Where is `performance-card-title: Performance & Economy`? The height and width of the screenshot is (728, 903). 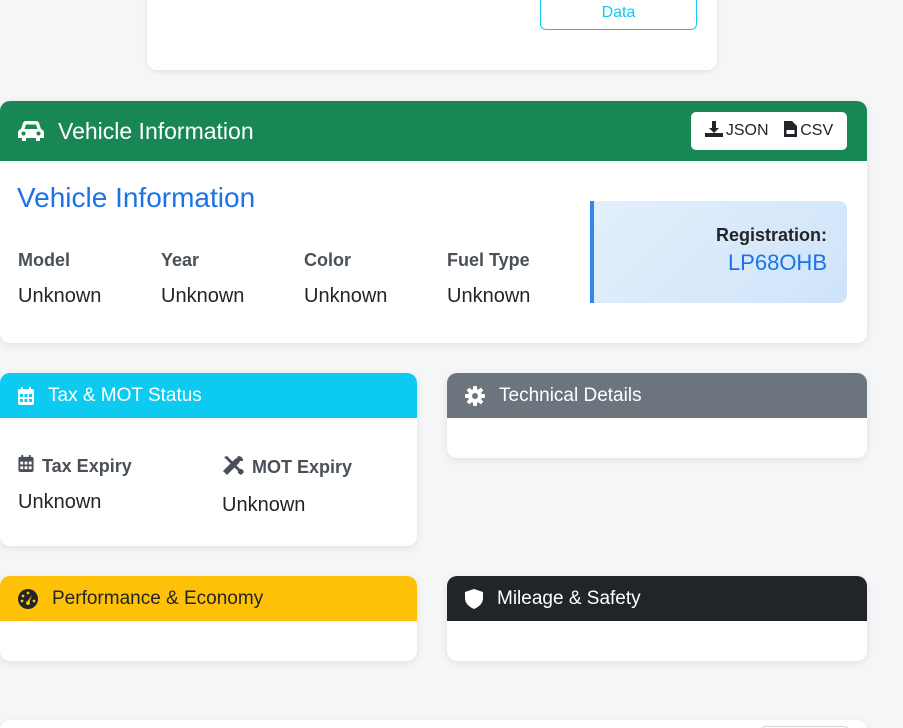
performance-card-title: Performance & Economy is located at coordinates (158, 598).